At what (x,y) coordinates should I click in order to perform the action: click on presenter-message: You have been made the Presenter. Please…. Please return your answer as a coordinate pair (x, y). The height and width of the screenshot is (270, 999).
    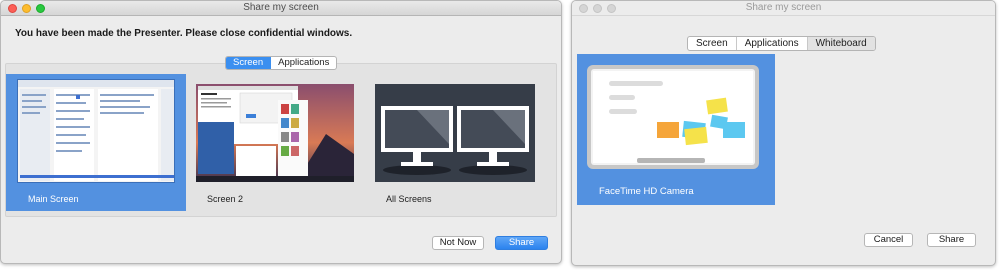
    Looking at the image, I should click on (184, 33).